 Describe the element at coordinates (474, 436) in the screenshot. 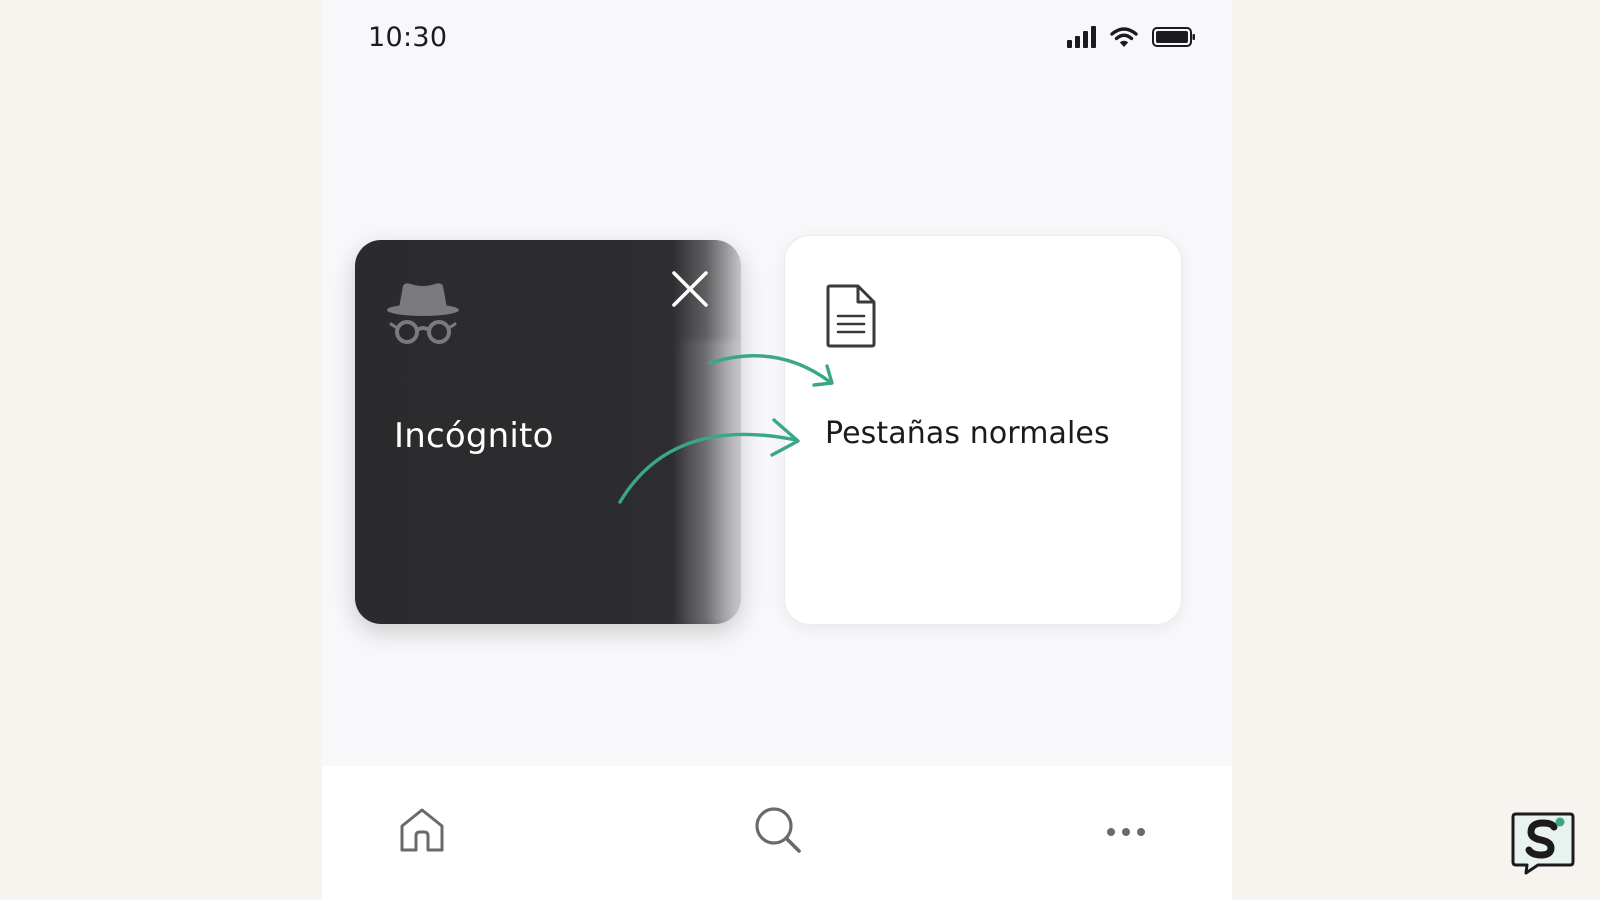

I see `incognito-tab-label: Incógnito` at that location.